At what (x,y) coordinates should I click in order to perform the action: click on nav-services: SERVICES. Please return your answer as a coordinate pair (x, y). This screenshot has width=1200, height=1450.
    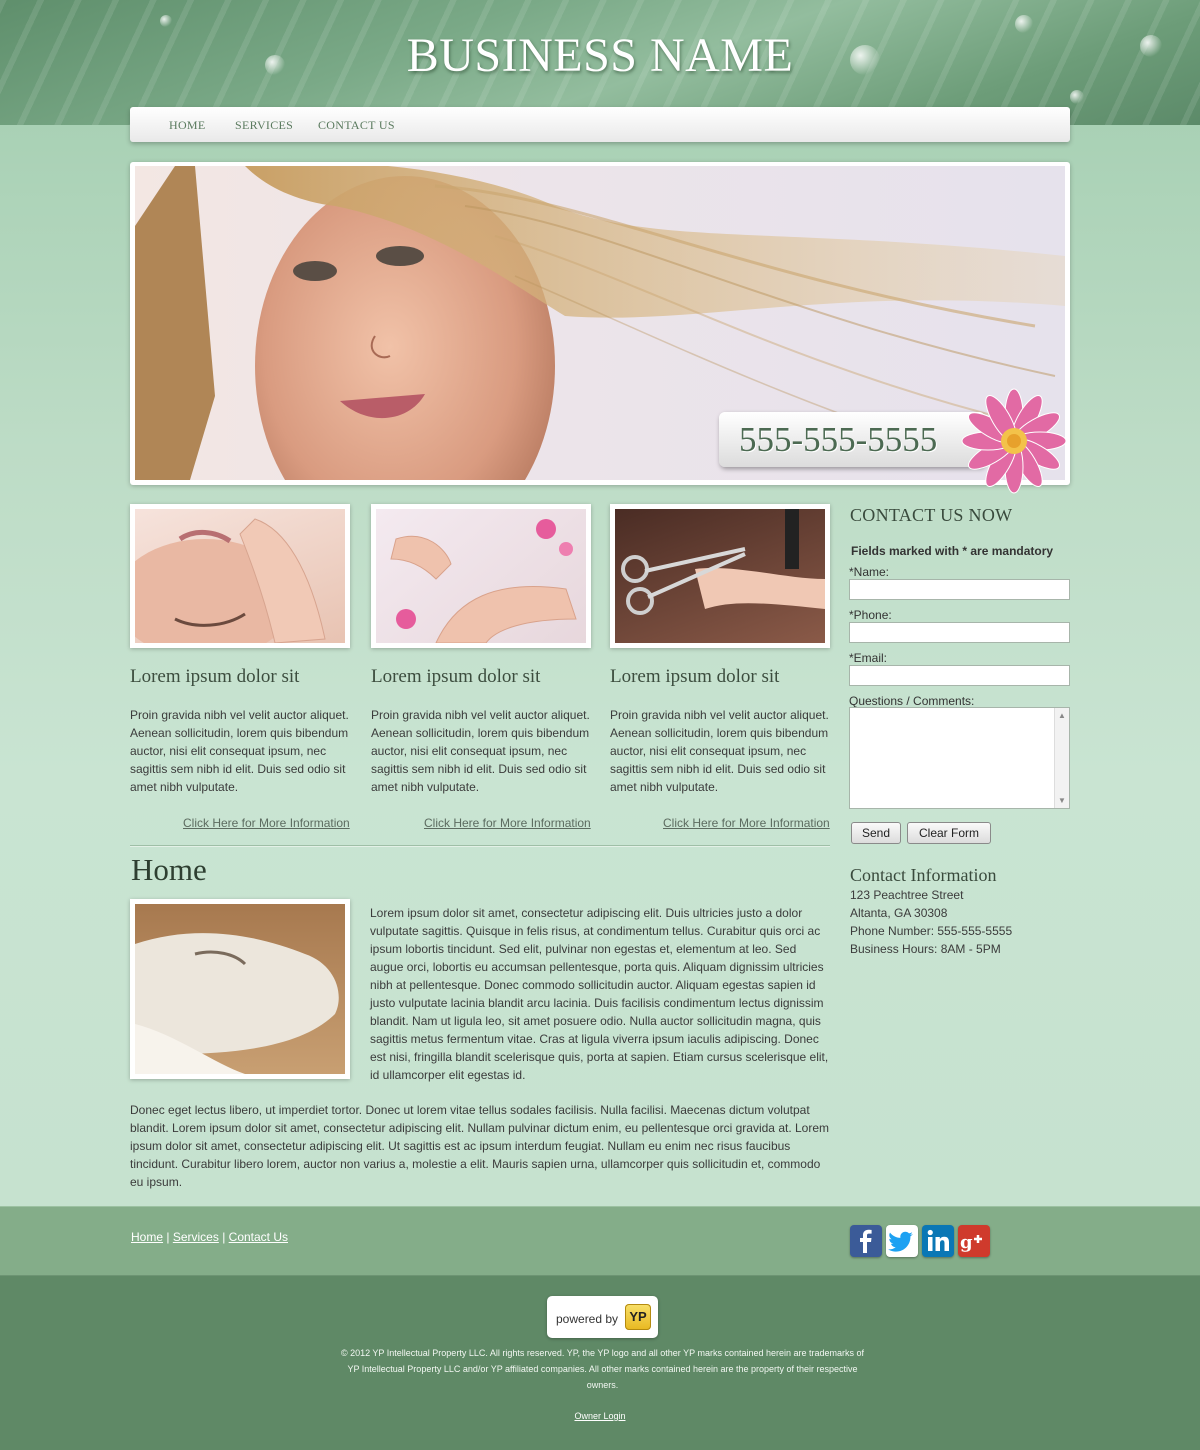
    Looking at the image, I should click on (264, 125).